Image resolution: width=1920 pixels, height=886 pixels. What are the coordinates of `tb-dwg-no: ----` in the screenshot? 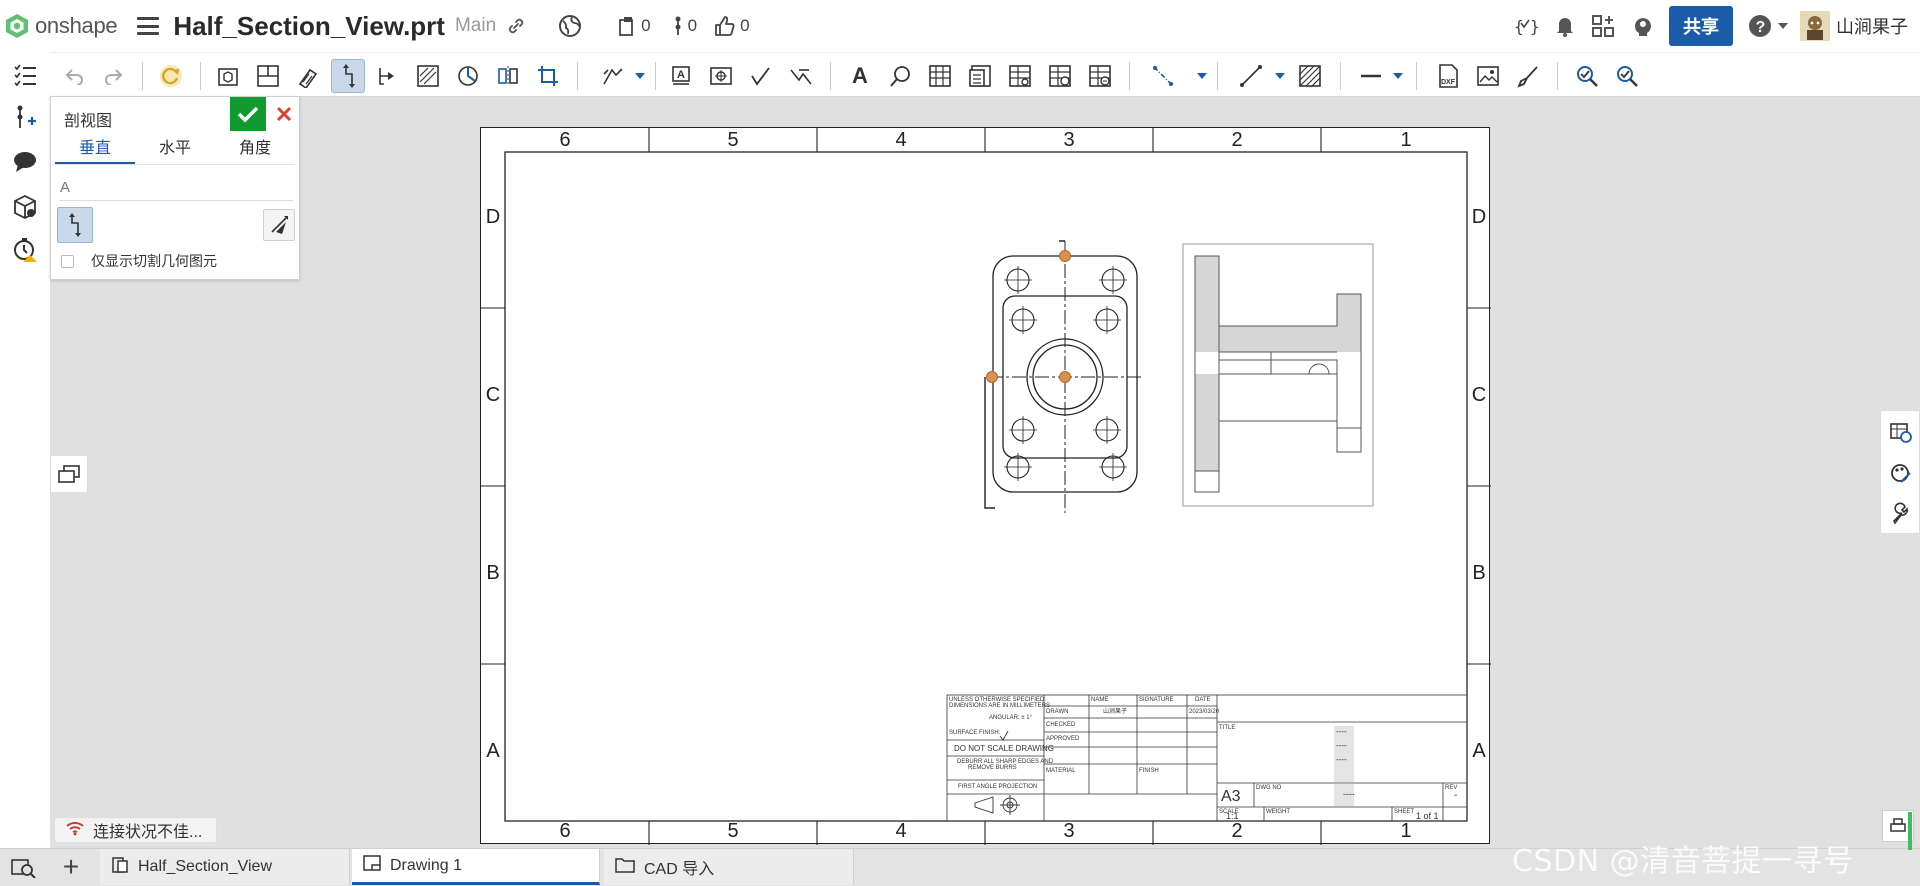 It's located at (1349, 794).